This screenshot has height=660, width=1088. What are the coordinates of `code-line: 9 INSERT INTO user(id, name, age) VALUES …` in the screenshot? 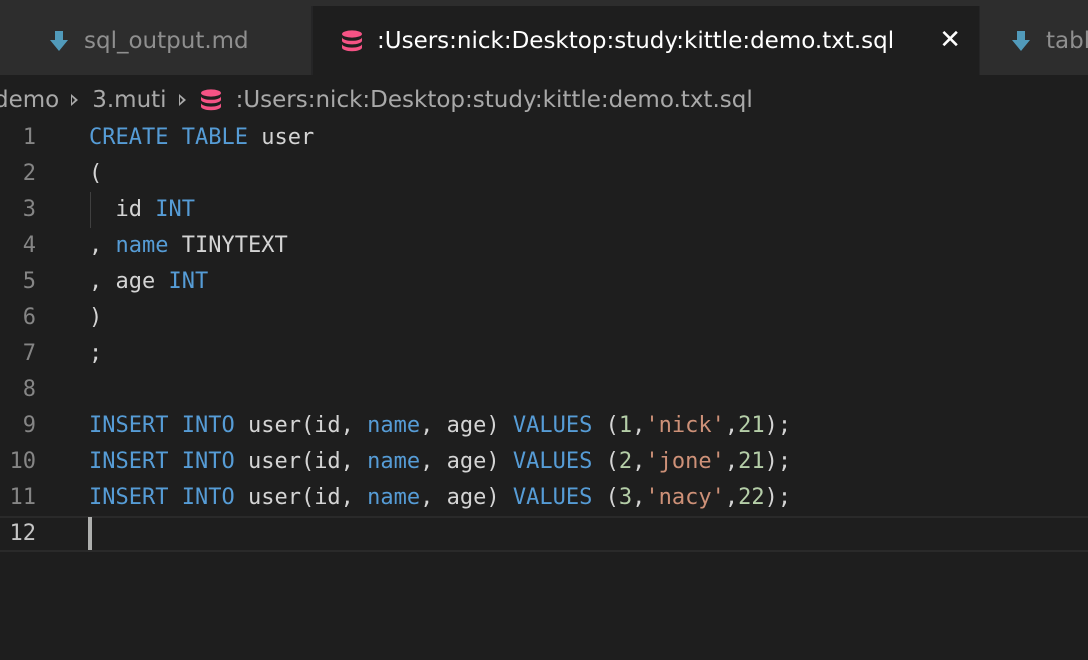 It's located at (544, 426).